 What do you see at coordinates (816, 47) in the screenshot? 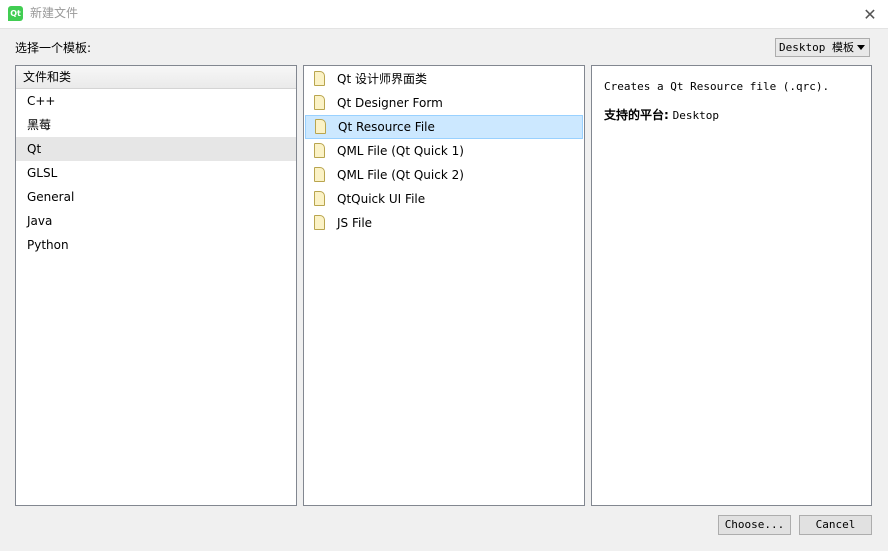
I see `platform-filter-value: Desktop 模板` at bounding box center [816, 47].